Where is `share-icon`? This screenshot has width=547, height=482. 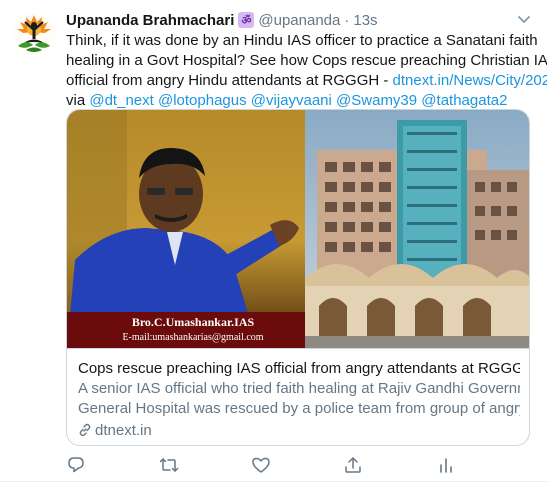 share-icon is located at coordinates (353, 465).